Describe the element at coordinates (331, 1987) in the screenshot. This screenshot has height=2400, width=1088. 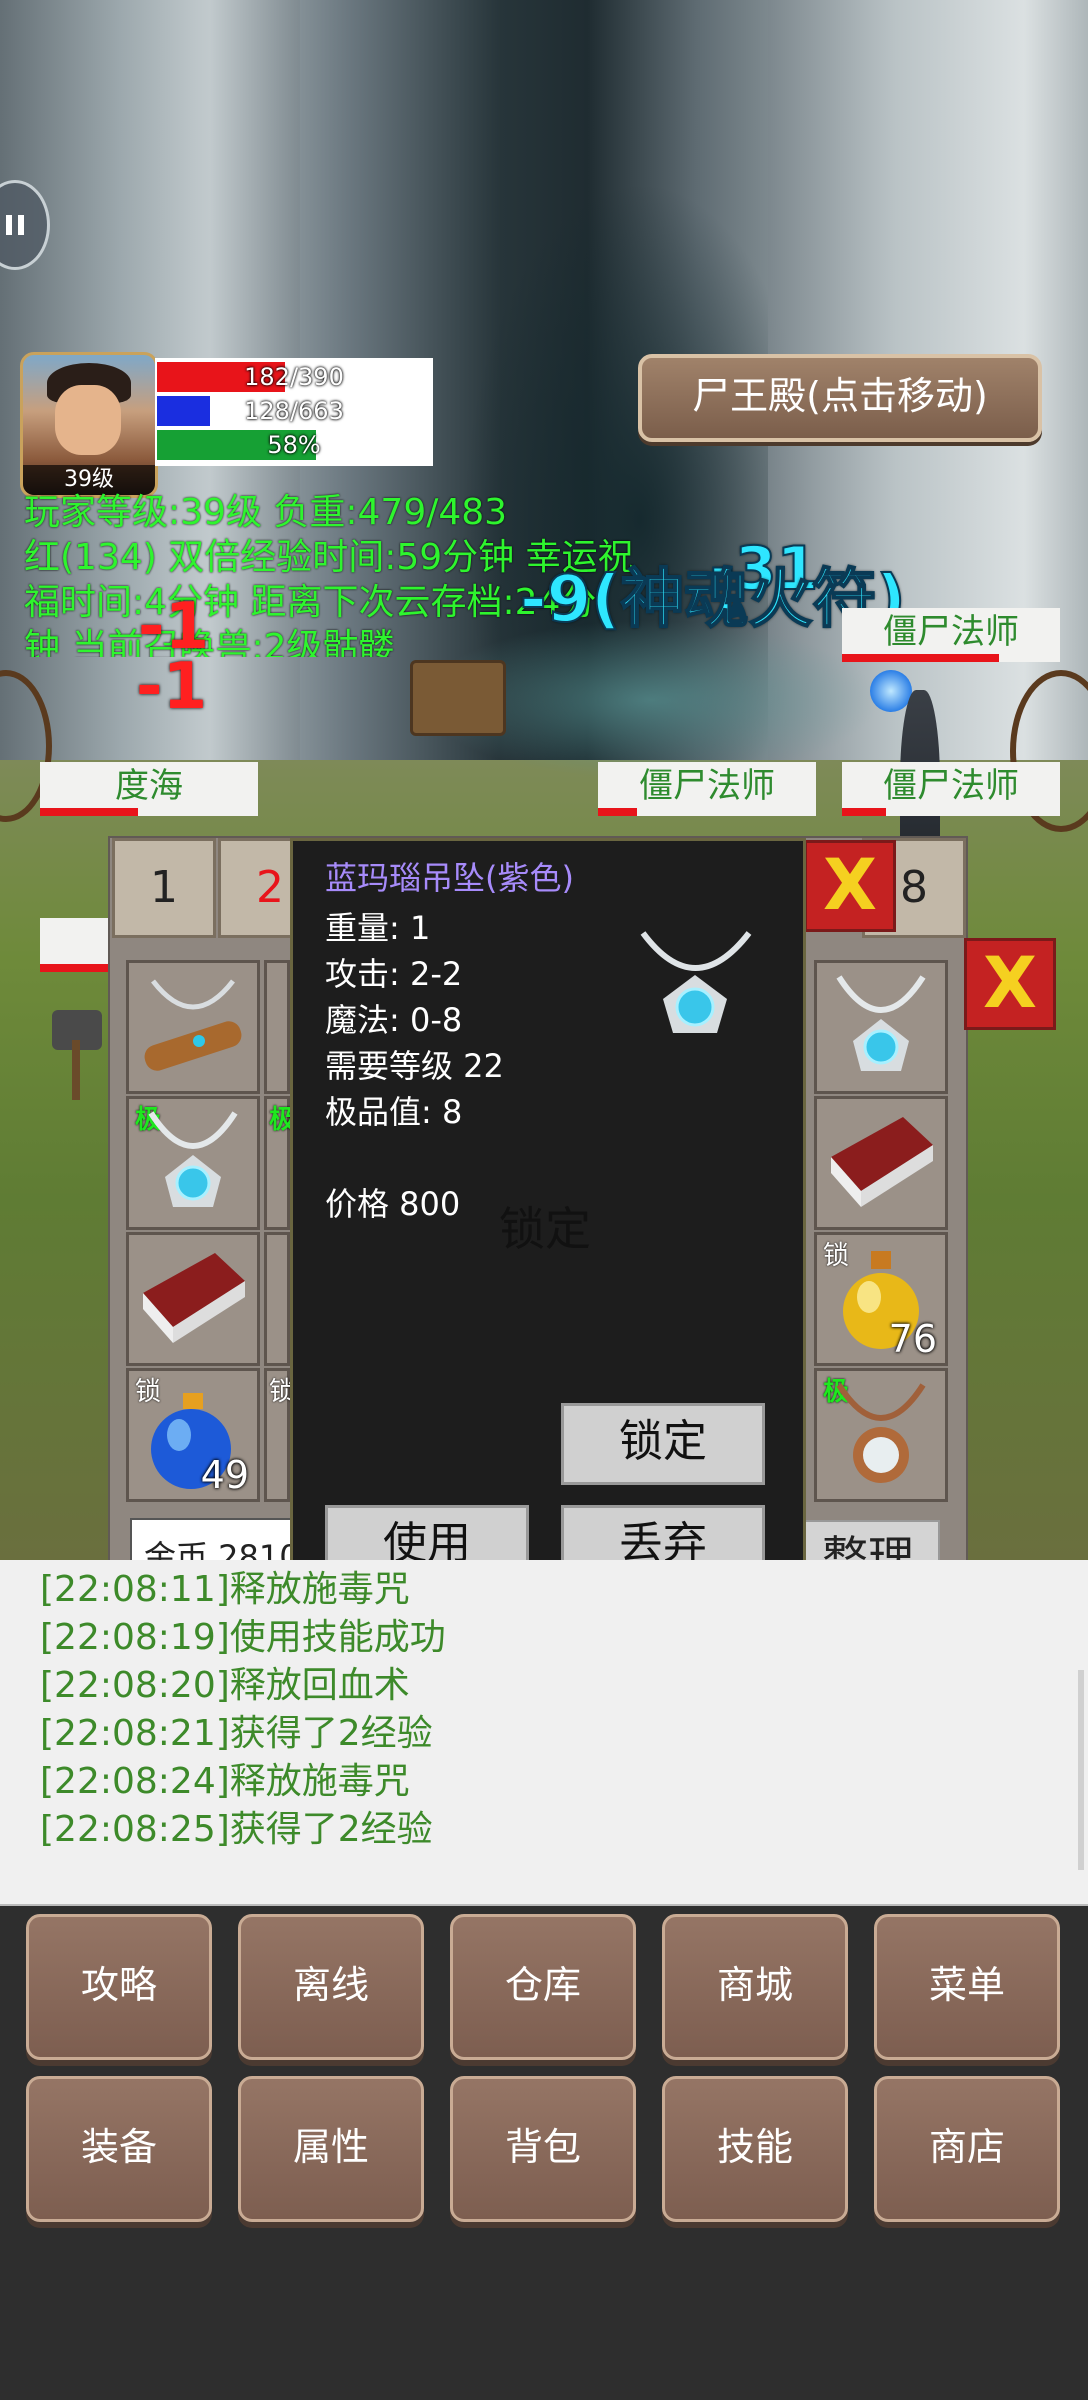
I see `menu-button-offline: 离线` at that location.